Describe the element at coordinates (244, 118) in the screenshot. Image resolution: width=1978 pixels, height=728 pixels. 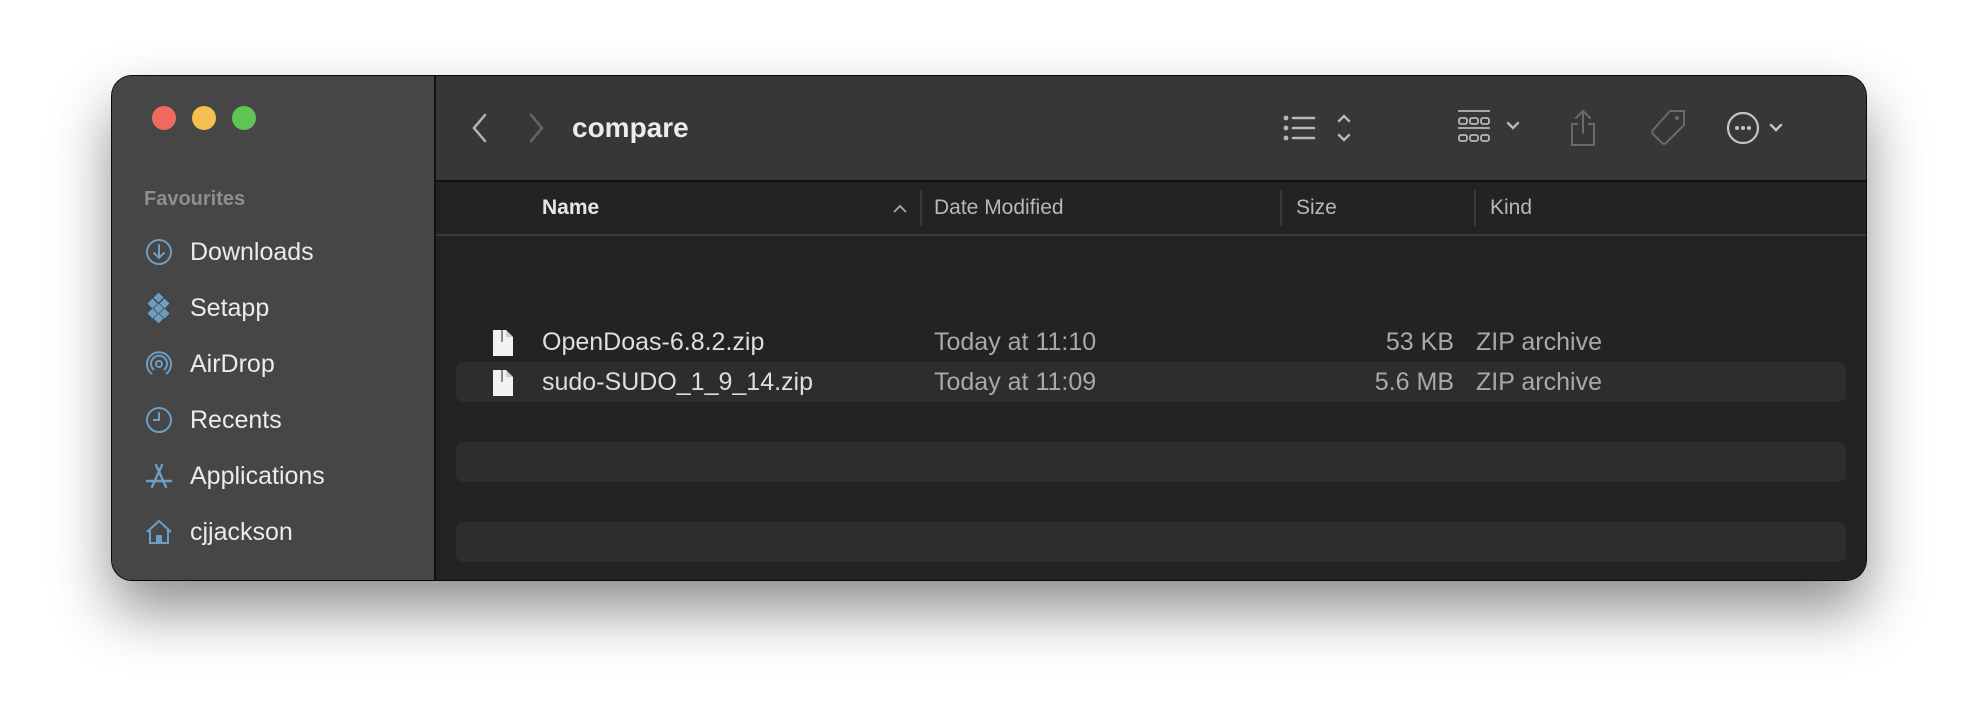
I see `zoom-button` at that location.